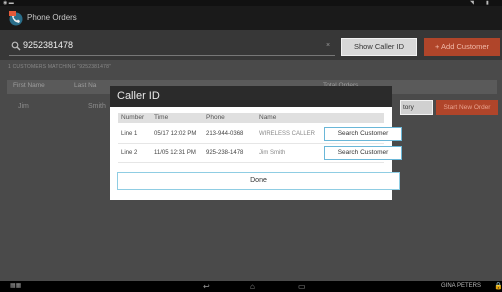  What do you see at coordinates (172, 55) in the screenshot?
I see `search-underline` at bounding box center [172, 55].